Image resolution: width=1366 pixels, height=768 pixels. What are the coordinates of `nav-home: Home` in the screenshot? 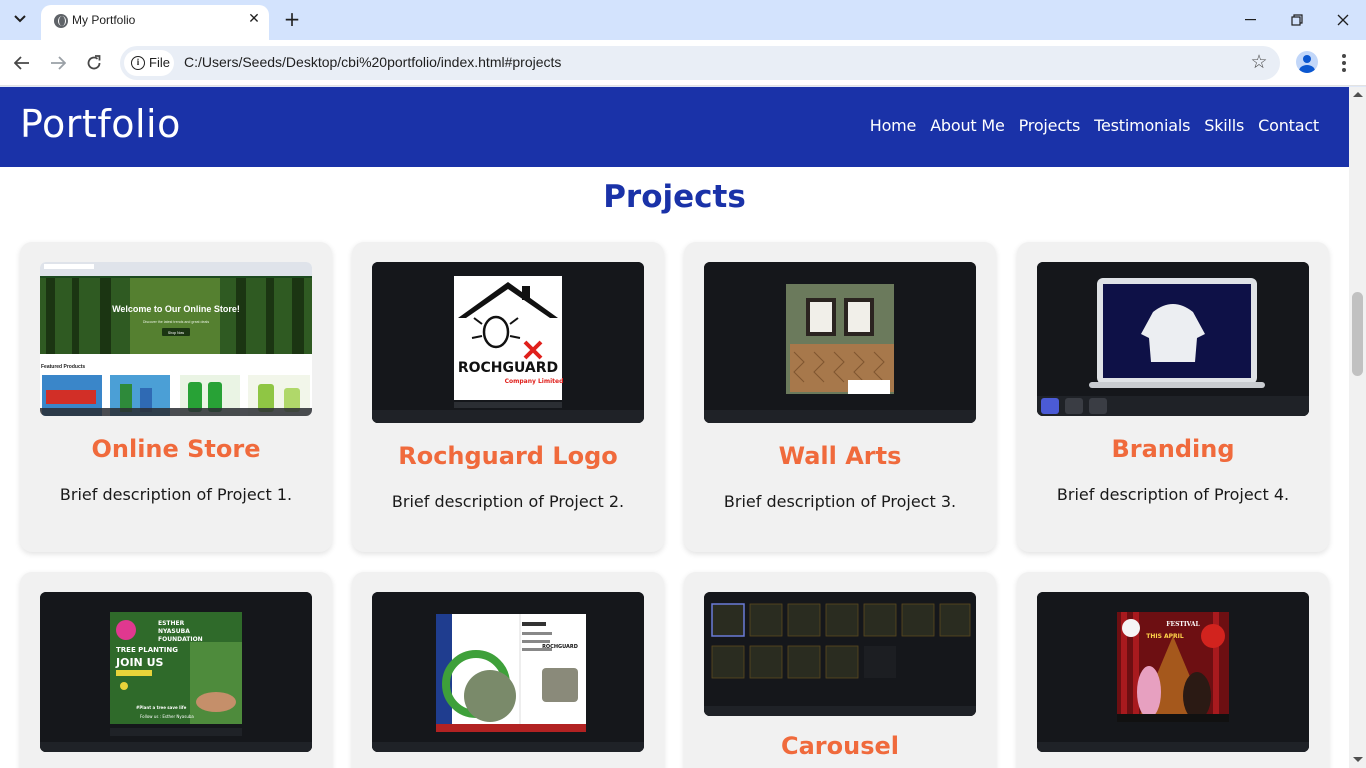 It's located at (893, 125).